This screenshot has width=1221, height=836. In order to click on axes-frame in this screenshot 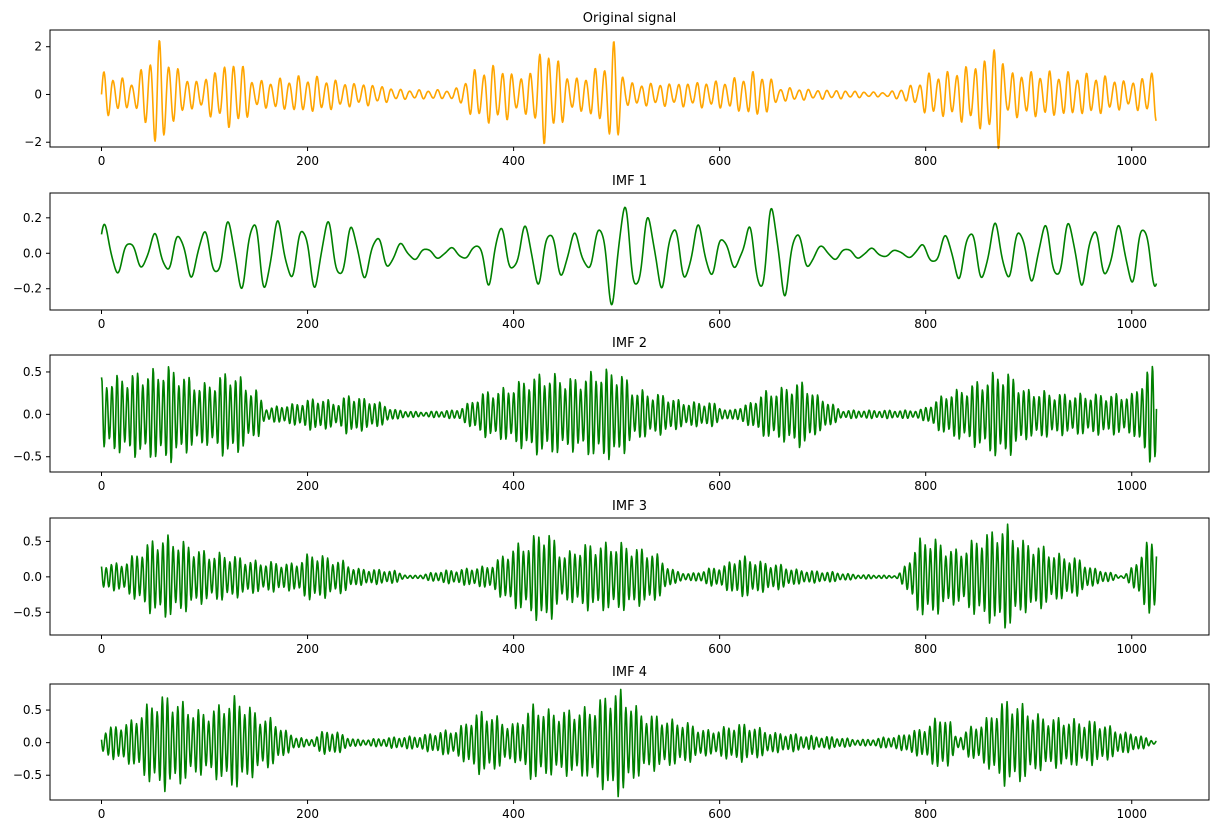, I will do `click(629, 88)`.